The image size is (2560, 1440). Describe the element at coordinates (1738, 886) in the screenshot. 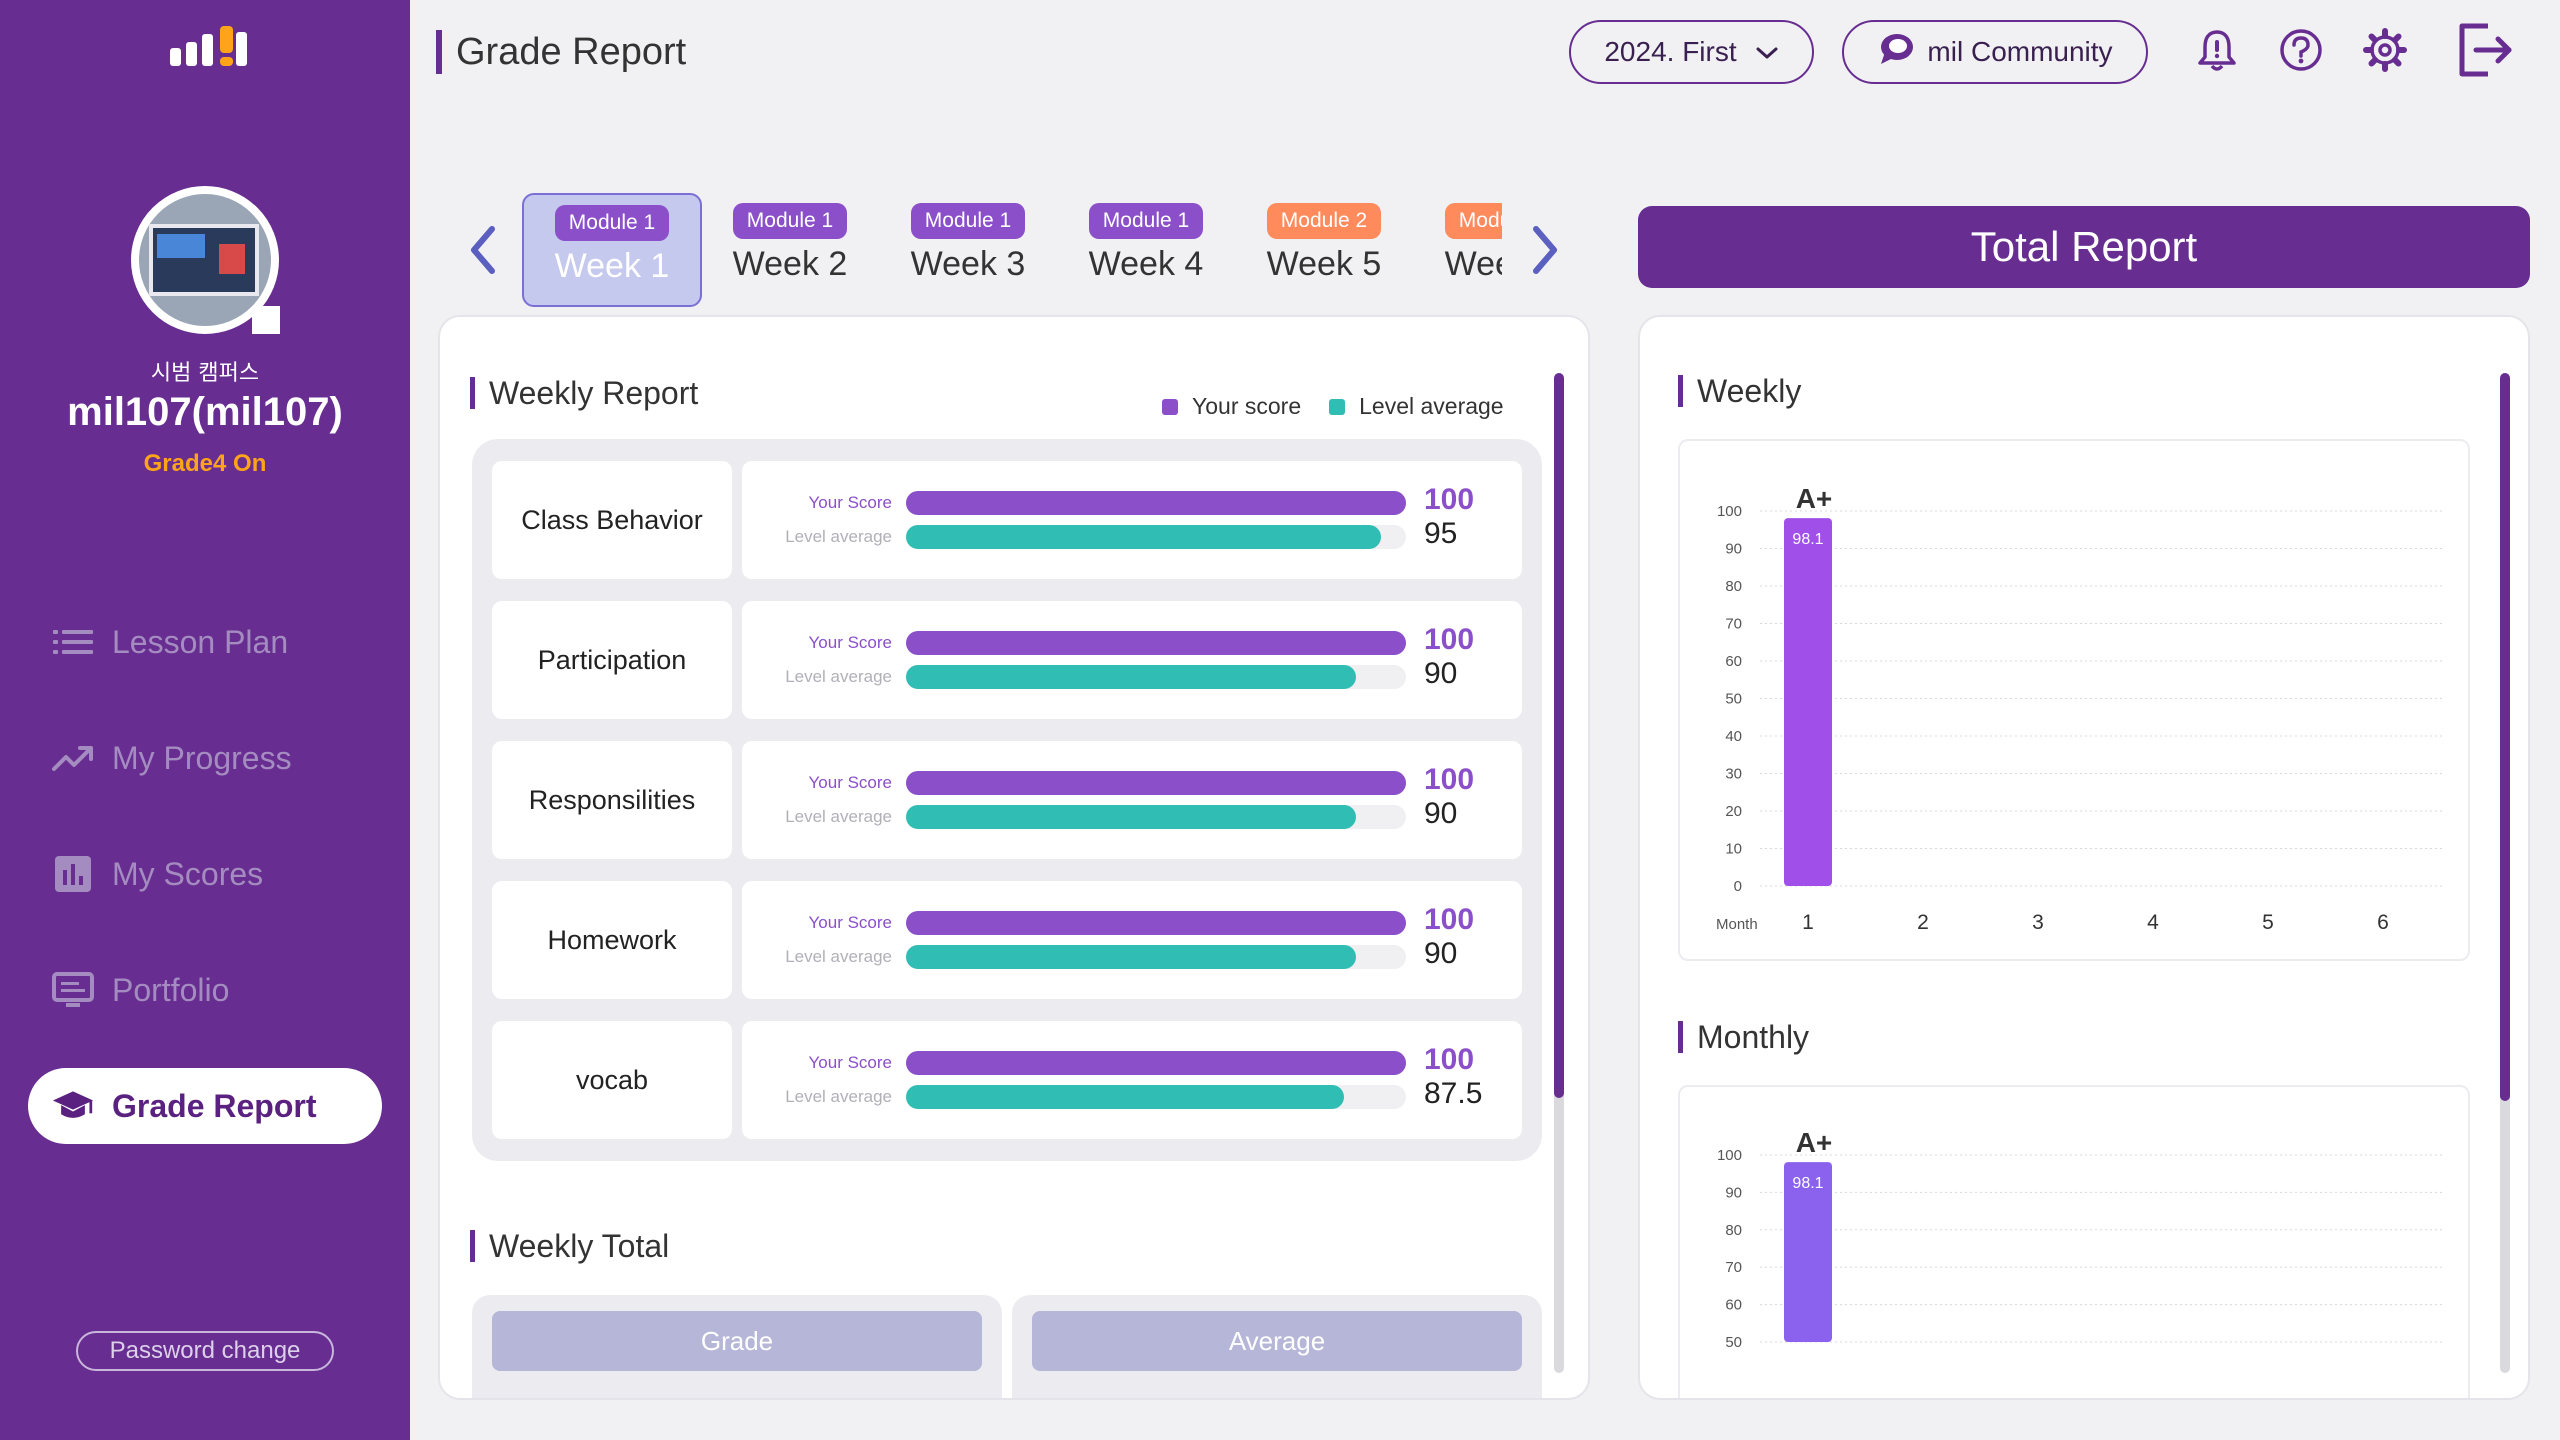

I see `y-tick-label: 0` at that location.